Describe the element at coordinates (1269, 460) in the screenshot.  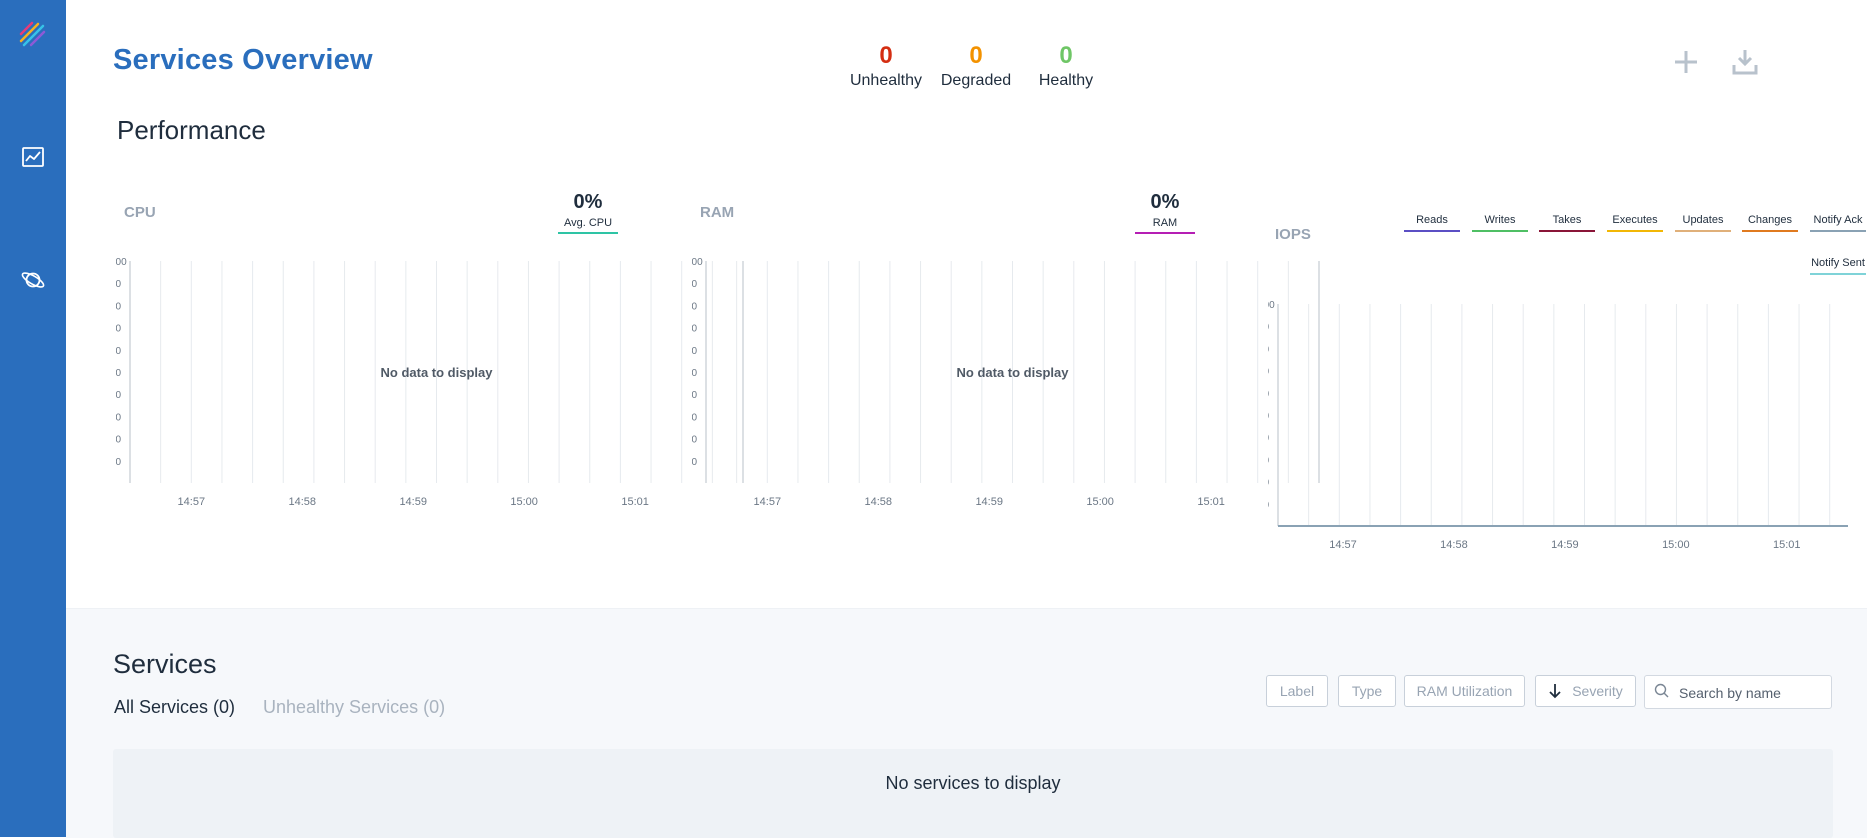
I see `iops-y-tick: 30` at that location.